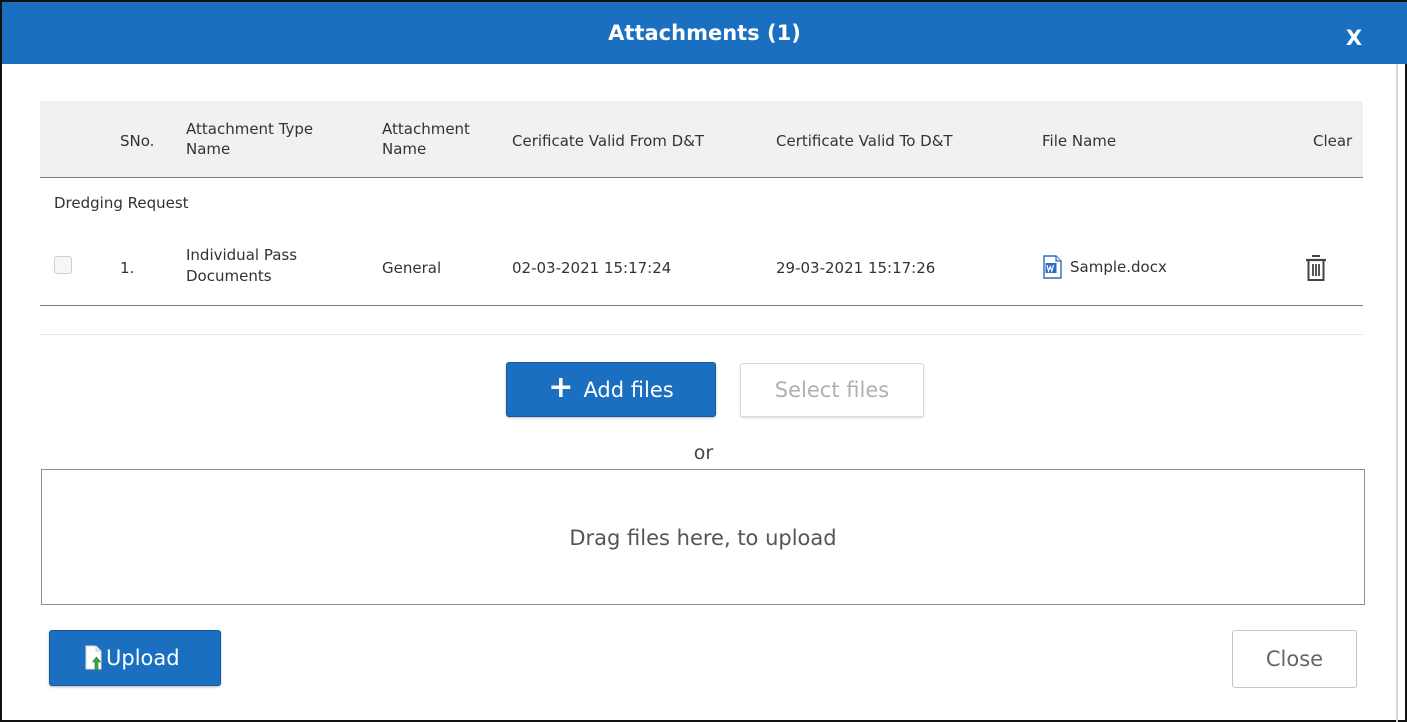 The width and height of the screenshot is (1407, 722). What do you see at coordinates (1333, 141) in the screenshot?
I see `header-clear: Clear` at bounding box center [1333, 141].